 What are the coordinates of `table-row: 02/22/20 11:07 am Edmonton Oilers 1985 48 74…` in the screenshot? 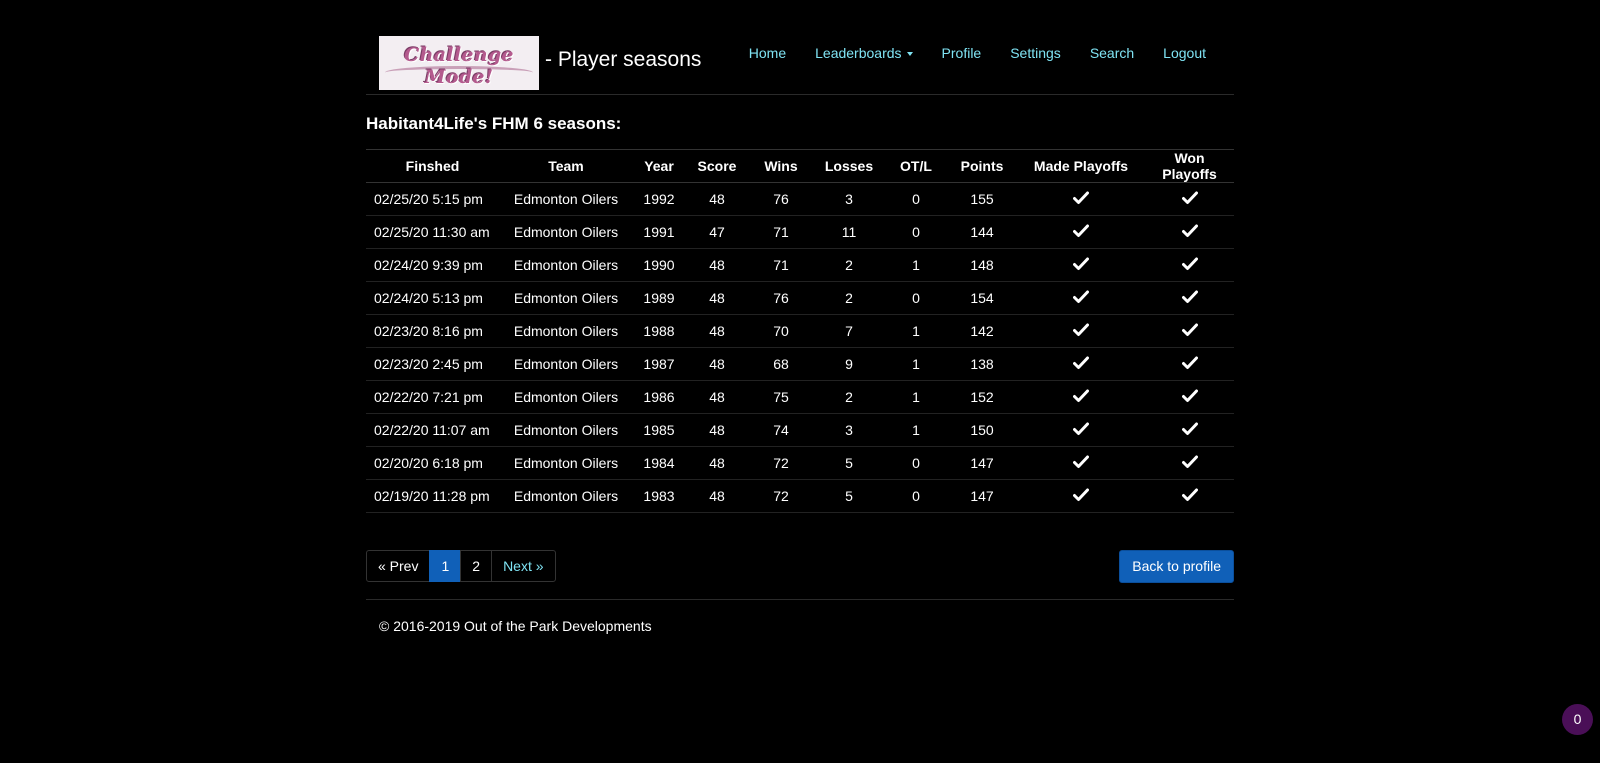 It's located at (800, 430).